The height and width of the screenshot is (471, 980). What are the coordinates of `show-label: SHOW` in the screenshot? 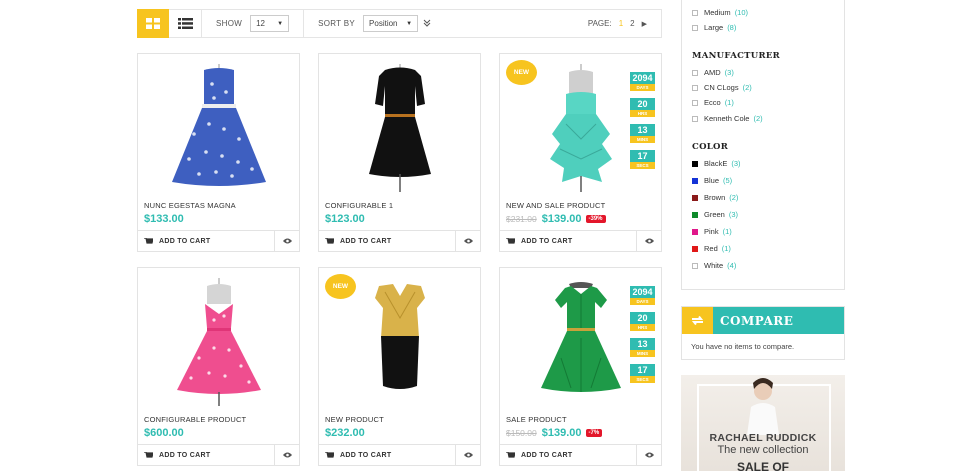 It's located at (229, 23).